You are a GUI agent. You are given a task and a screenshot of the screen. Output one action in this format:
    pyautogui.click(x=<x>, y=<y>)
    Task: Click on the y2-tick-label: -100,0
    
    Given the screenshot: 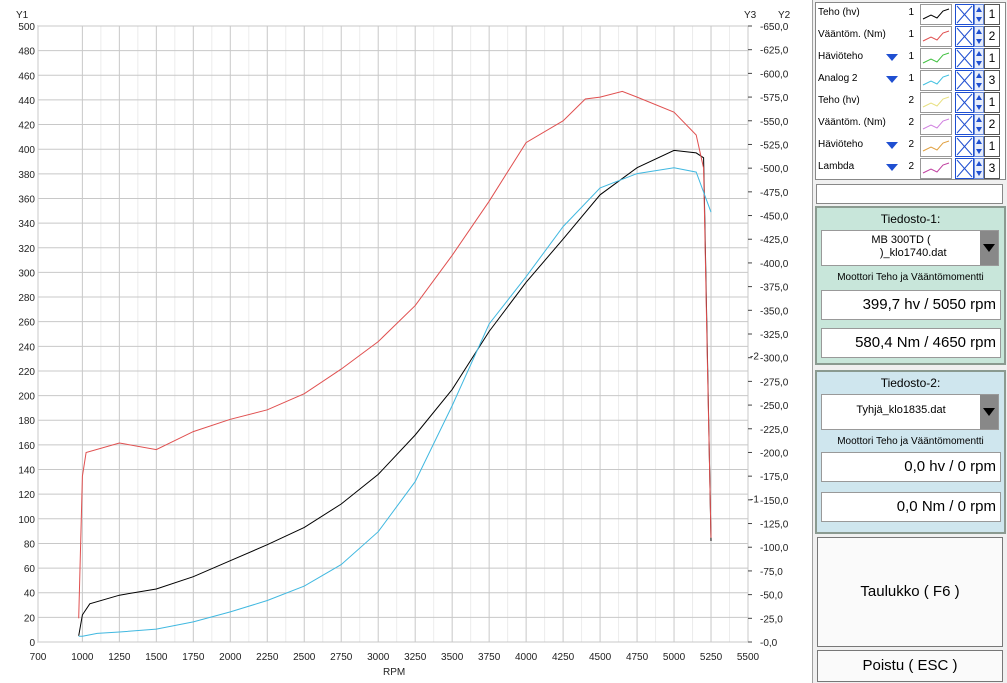 What is the action you would take?
    pyautogui.click(x=774, y=548)
    